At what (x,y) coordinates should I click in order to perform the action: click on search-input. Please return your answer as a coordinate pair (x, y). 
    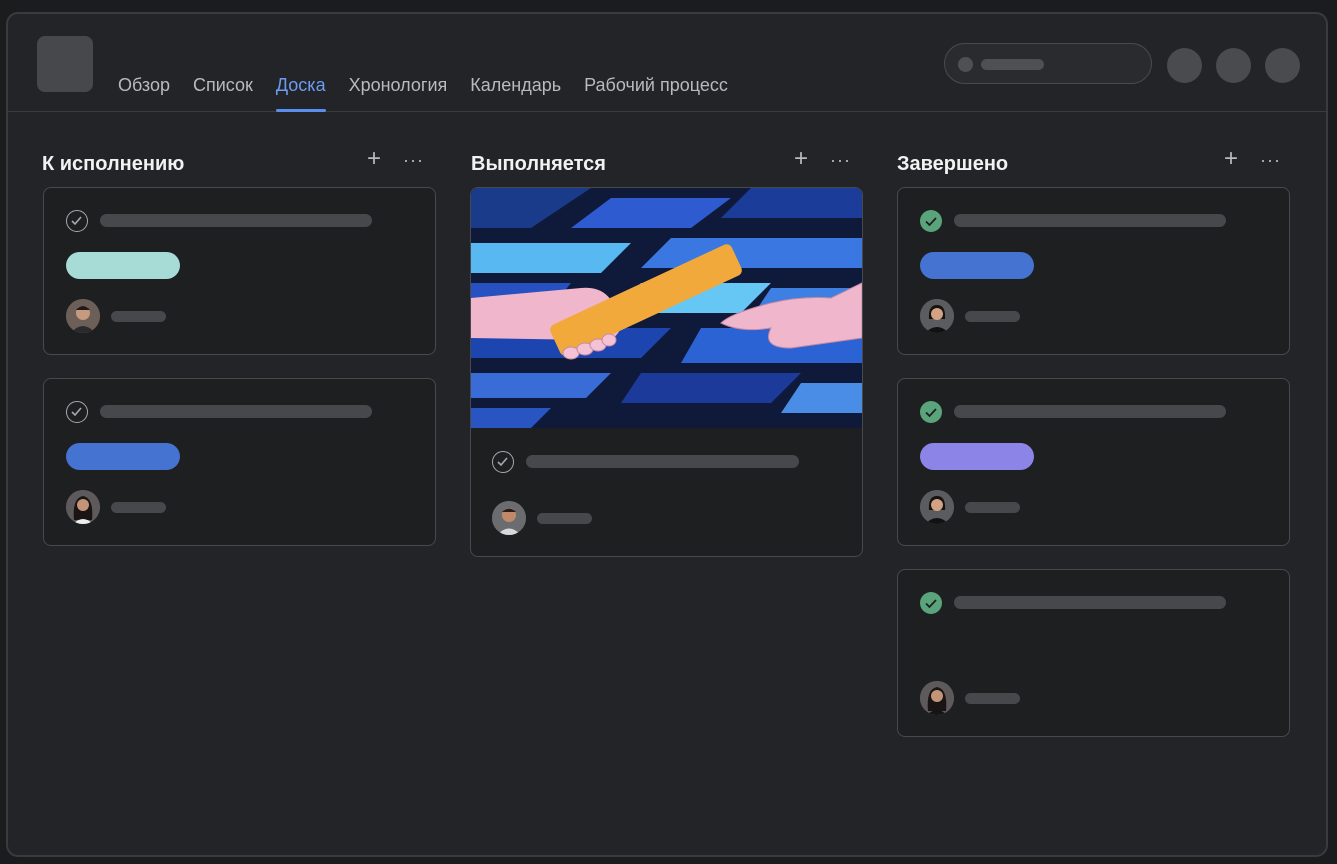
    Looking at the image, I should click on (1048, 63).